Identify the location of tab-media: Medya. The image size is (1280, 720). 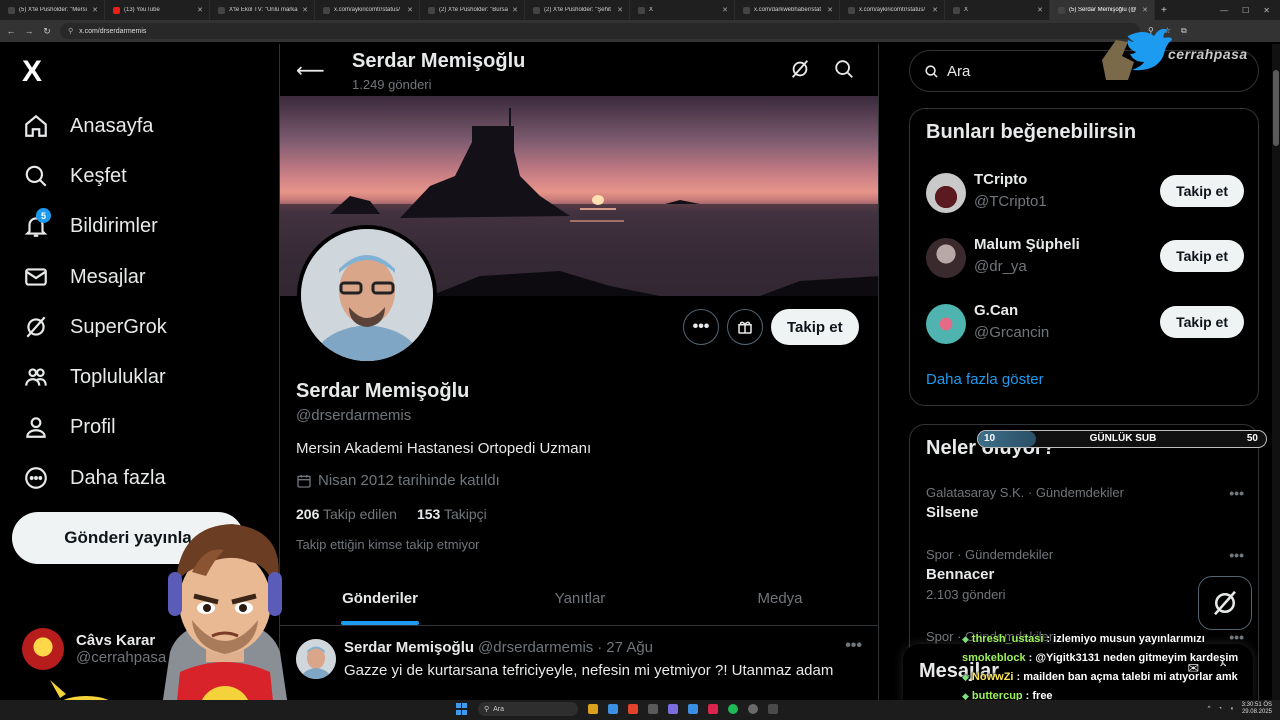
(779, 598).